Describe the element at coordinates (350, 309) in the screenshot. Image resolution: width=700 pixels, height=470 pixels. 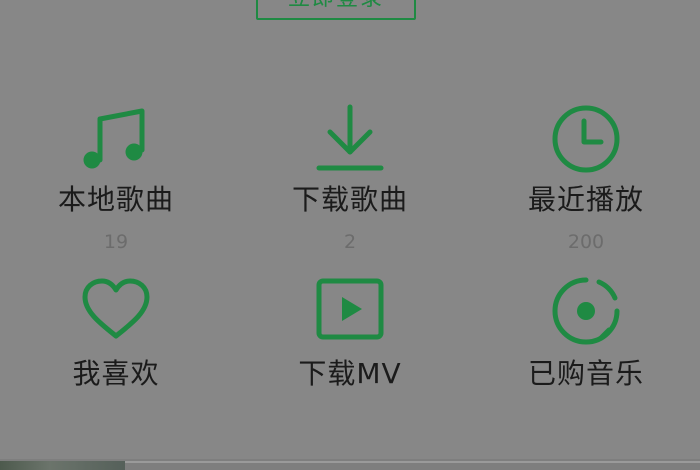
I see `video-play-icon` at that location.